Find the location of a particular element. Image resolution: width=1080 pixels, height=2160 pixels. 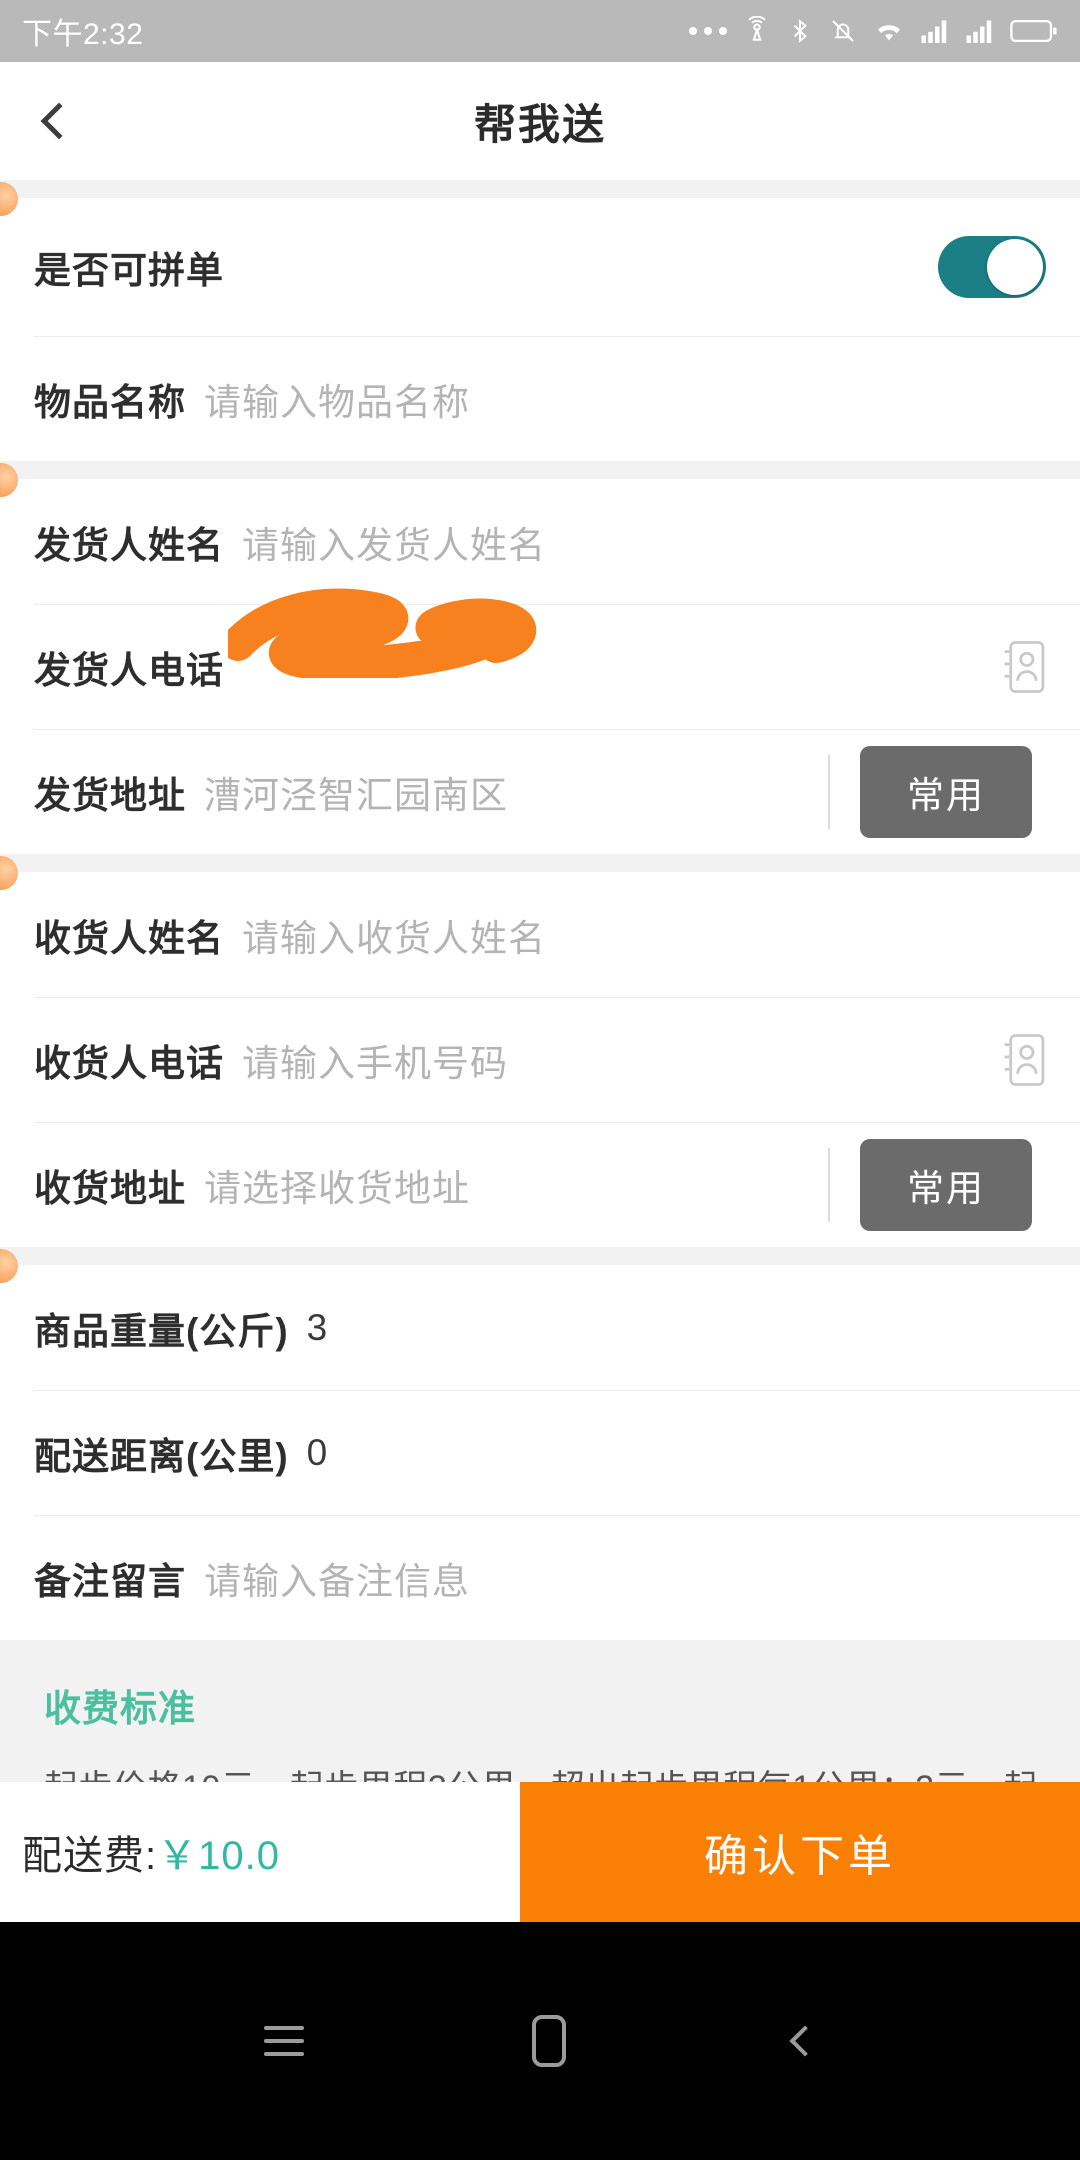

row-receiver-phone: 收货人电话 请输入手机号码 is located at coordinates (540, 1059).